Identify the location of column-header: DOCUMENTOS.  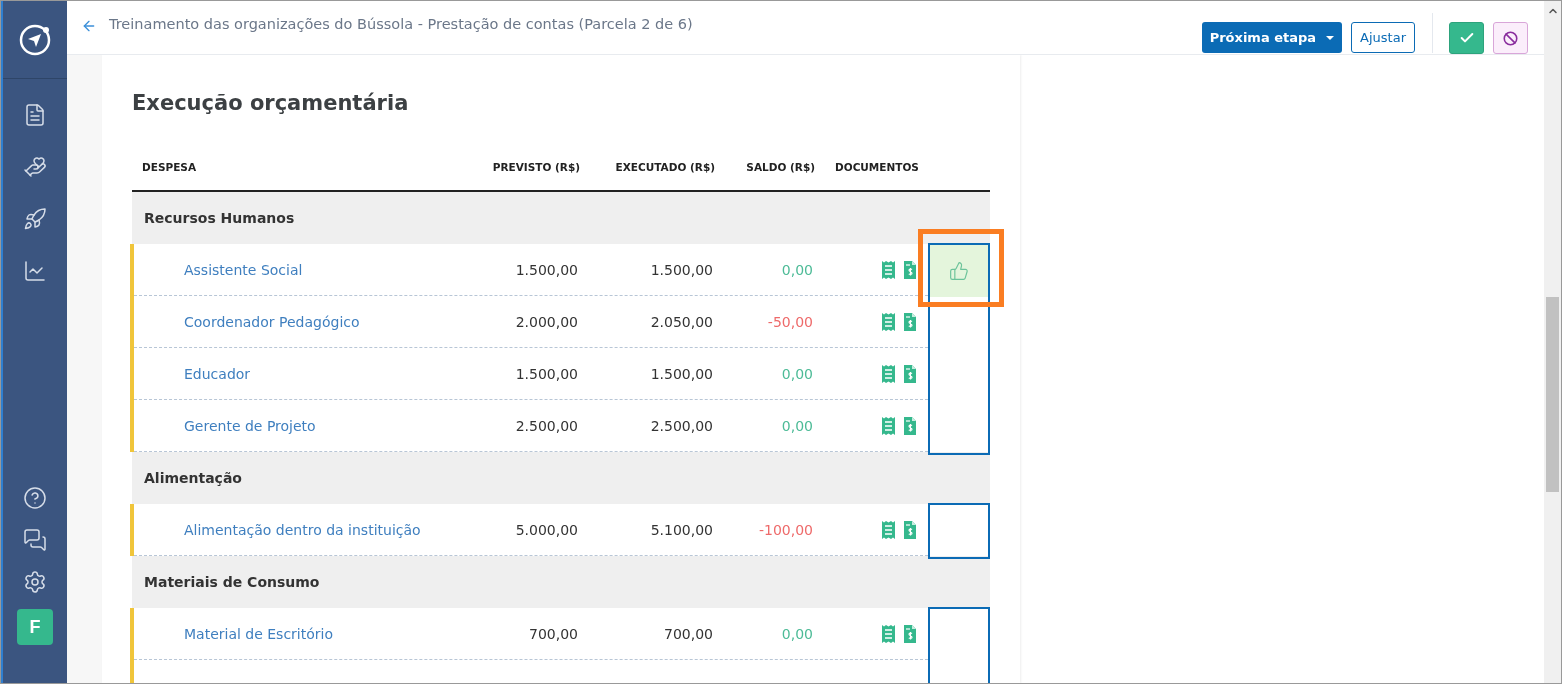
(877, 168).